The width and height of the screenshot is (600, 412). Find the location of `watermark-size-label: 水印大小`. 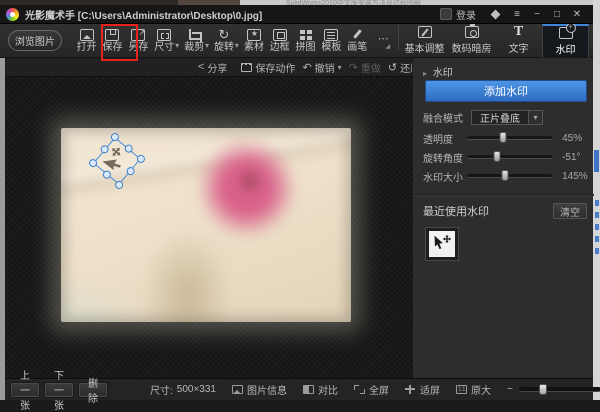

watermark-size-label: 水印大小 is located at coordinates (443, 178).